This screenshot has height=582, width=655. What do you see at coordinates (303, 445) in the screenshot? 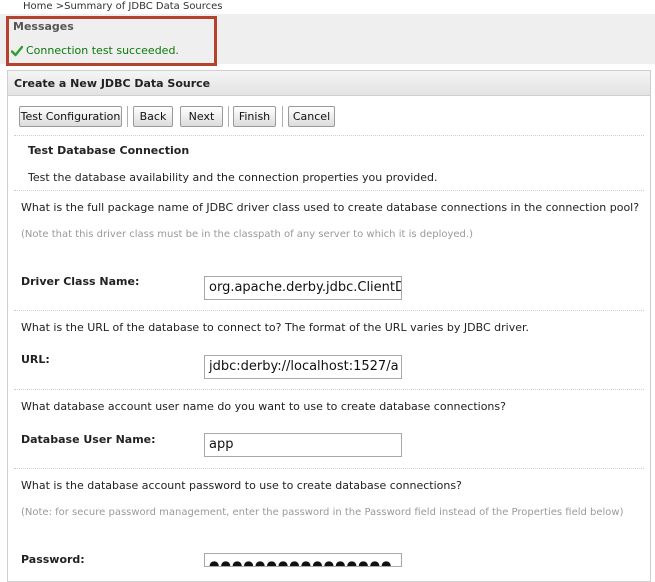
I see `user-name-field: app` at bounding box center [303, 445].